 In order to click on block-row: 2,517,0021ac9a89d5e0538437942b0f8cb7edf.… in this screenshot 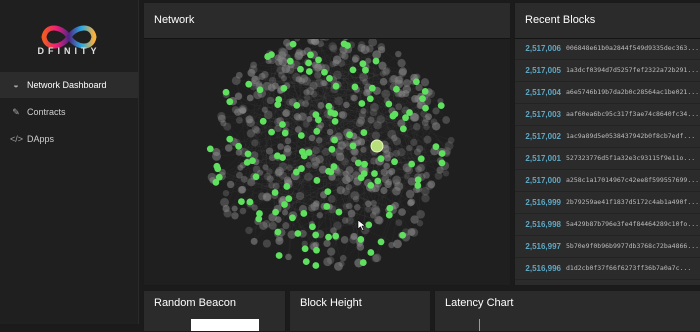, I will do `click(607, 136)`.